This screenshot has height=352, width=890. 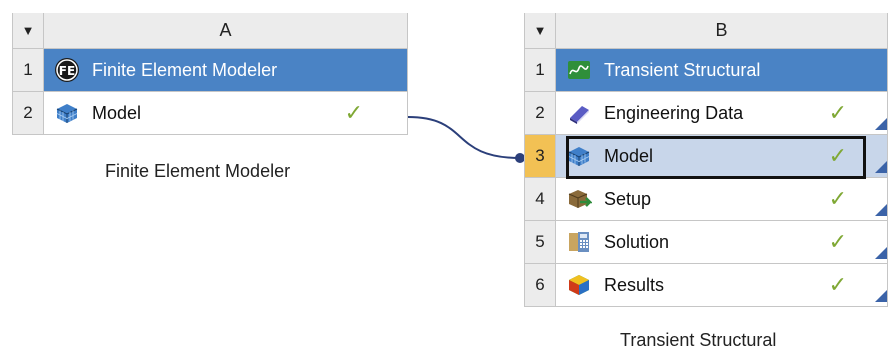 What do you see at coordinates (580, 199) in the screenshot?
I see `setup-icon` at bounding box center [580, 199].